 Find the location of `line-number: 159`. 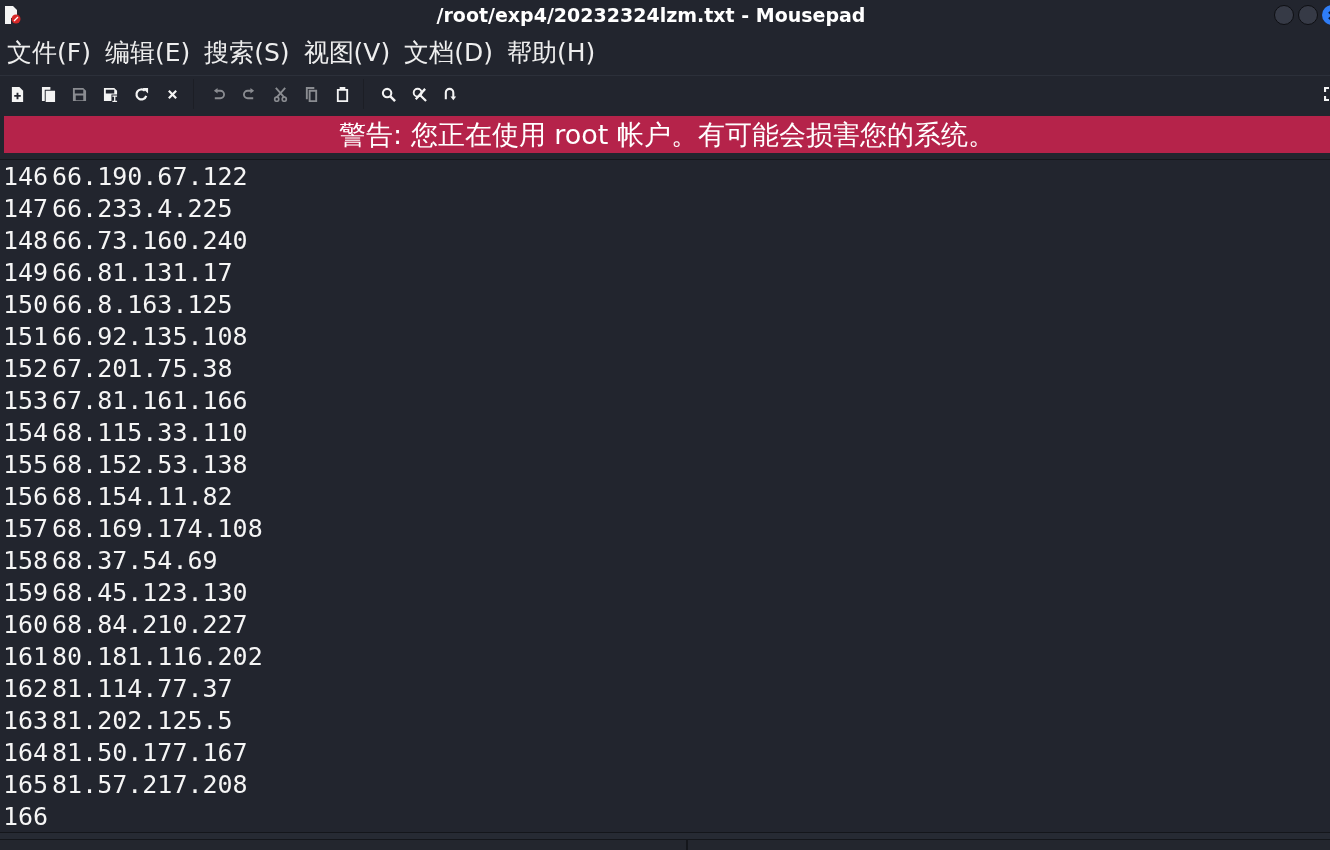

line-number: 159 is located at coordinates (25, 592).